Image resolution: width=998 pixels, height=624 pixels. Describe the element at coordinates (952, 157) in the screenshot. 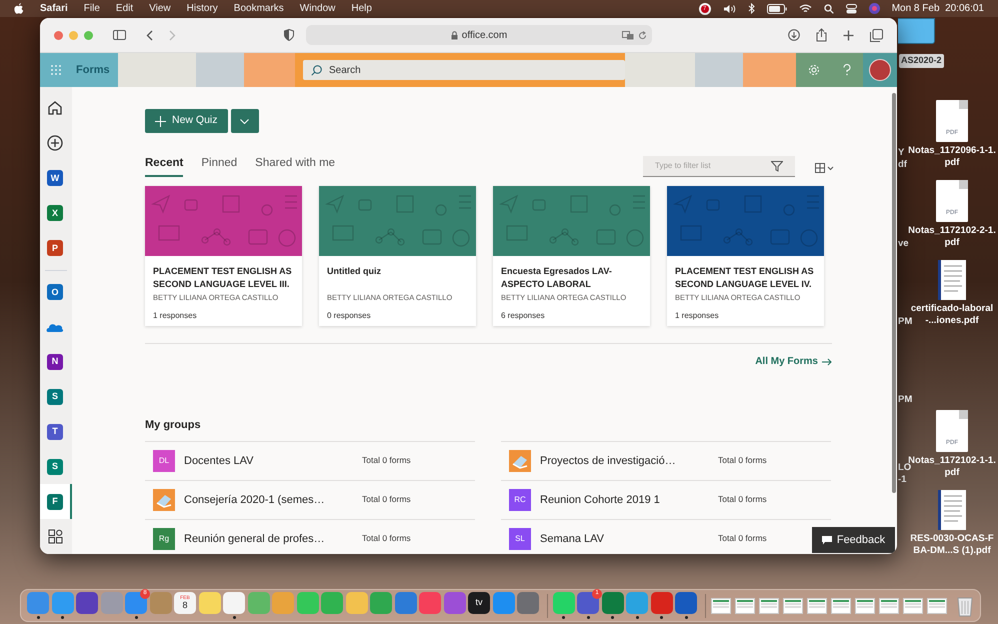

I see `file-name: Notas_1172096-1-1.pdf` at that location.